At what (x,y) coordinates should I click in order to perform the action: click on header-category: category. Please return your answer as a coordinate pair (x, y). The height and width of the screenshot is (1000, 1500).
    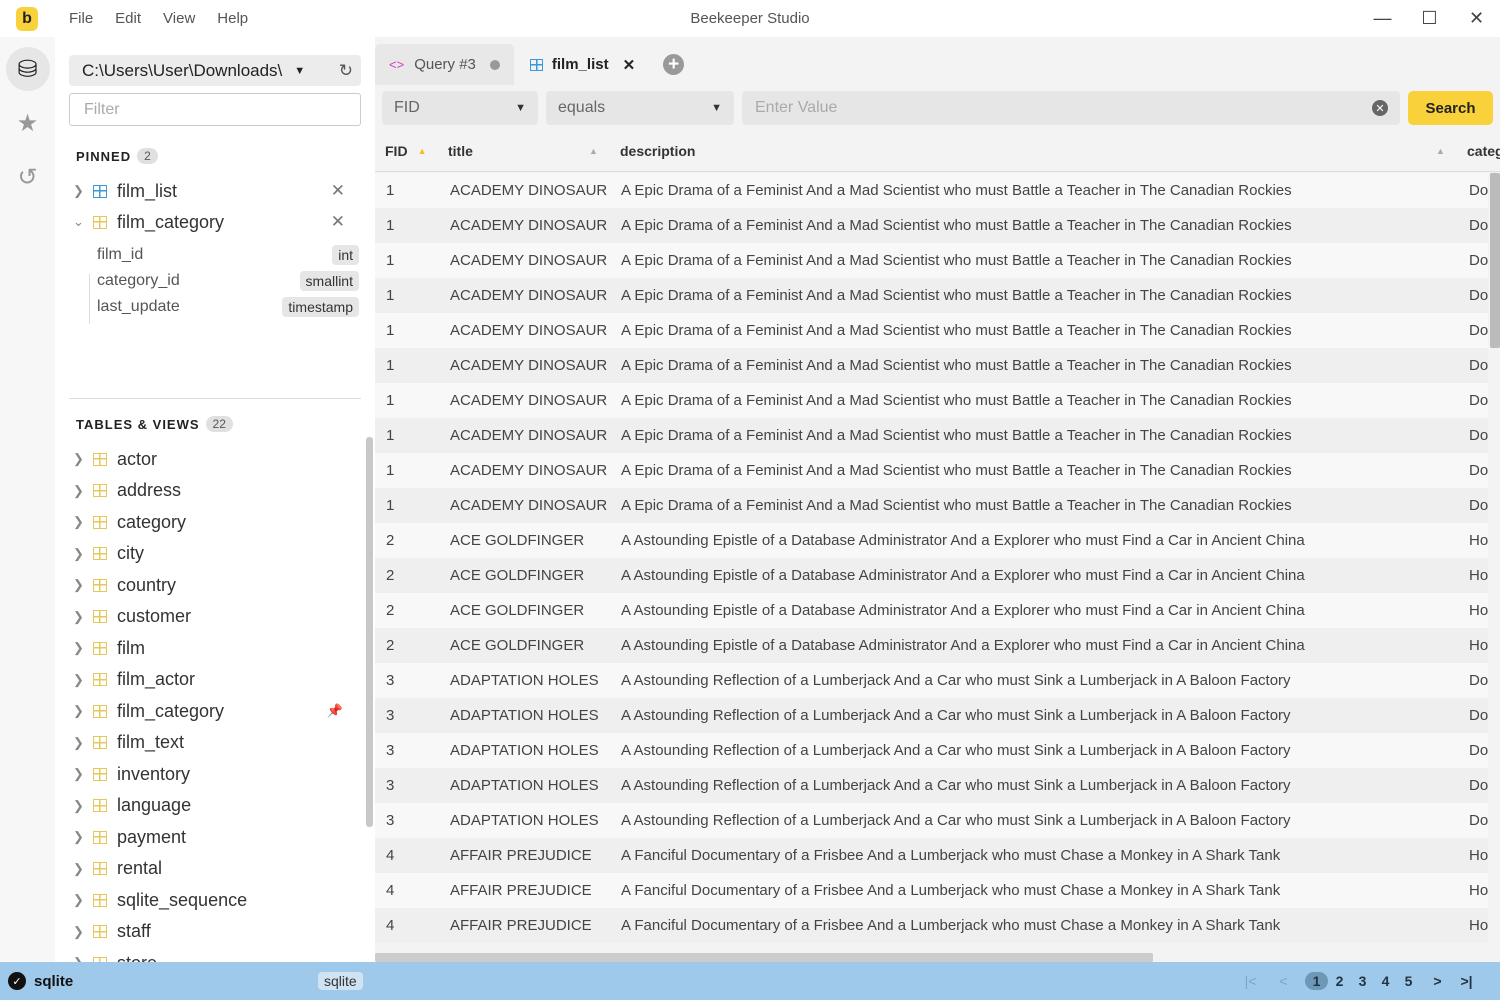
    Looking at the image, I should click on (1483, 151).